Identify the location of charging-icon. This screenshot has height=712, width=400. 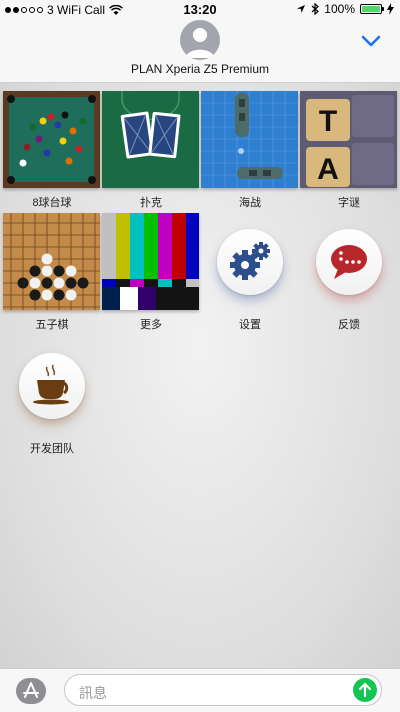
(390, 9).